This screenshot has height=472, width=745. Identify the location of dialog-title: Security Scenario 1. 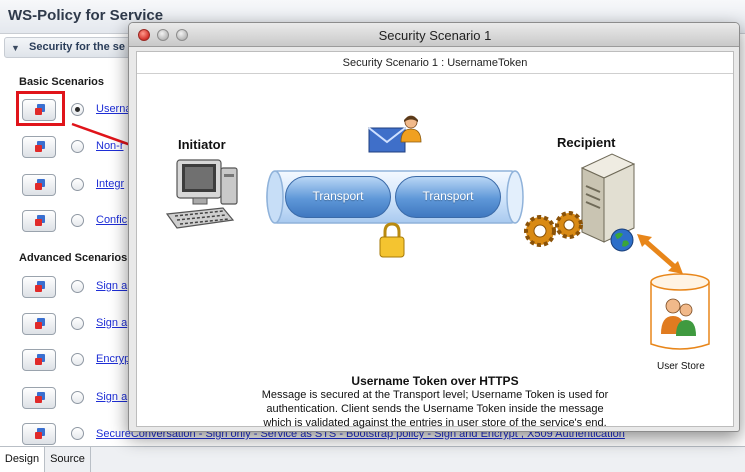
(435, 35).